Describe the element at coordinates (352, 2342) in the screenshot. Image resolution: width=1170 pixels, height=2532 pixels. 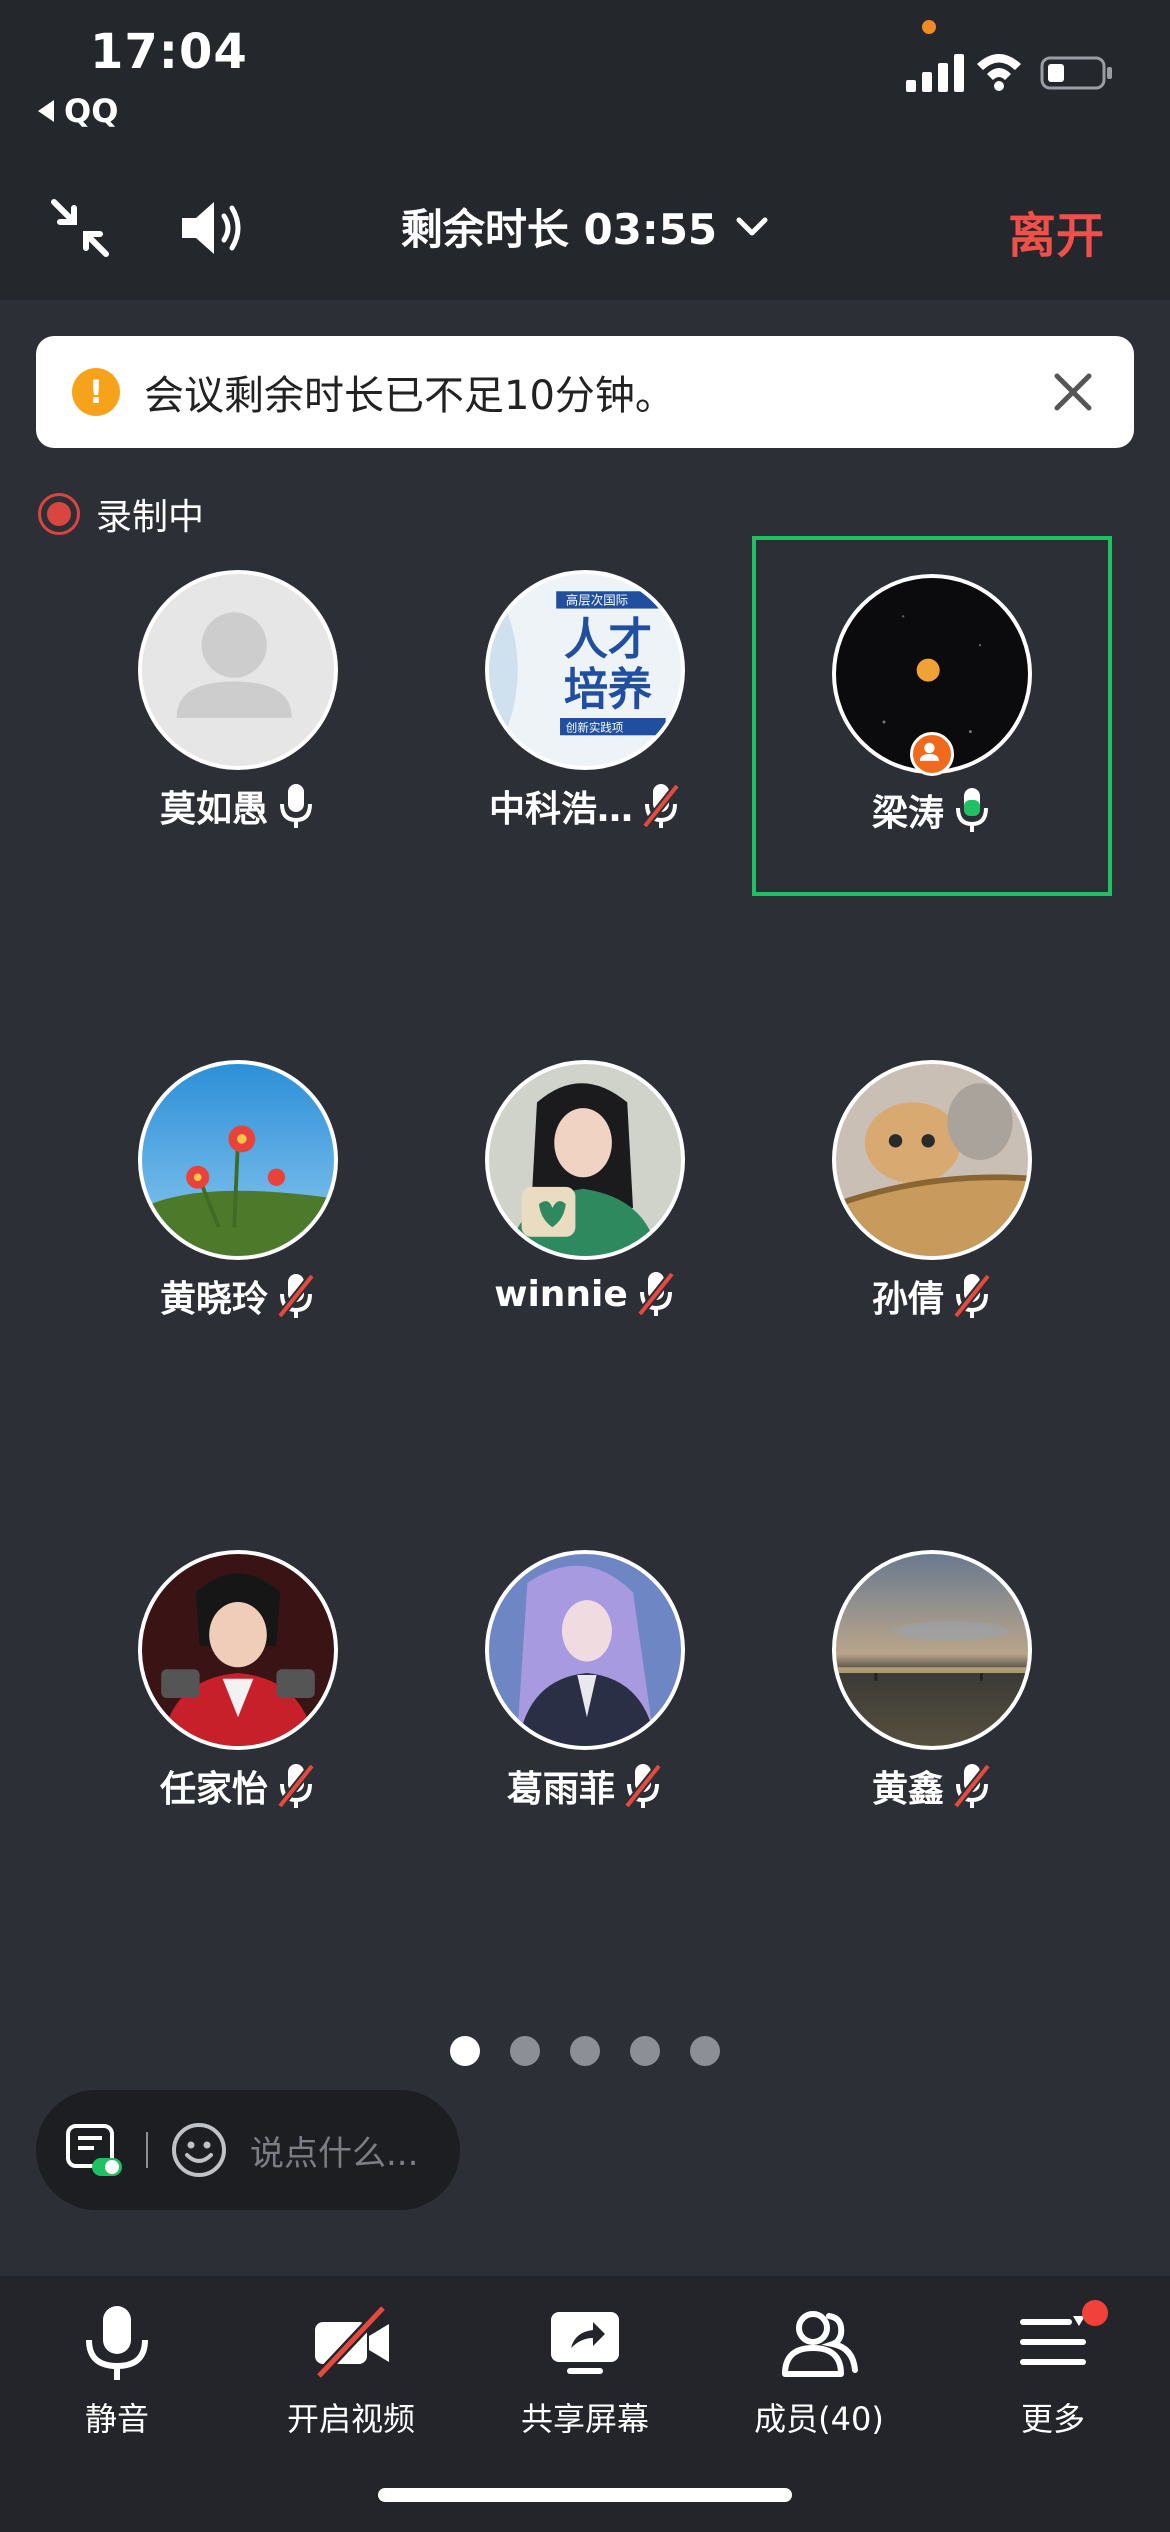
I see `video-off-icon` at that location.